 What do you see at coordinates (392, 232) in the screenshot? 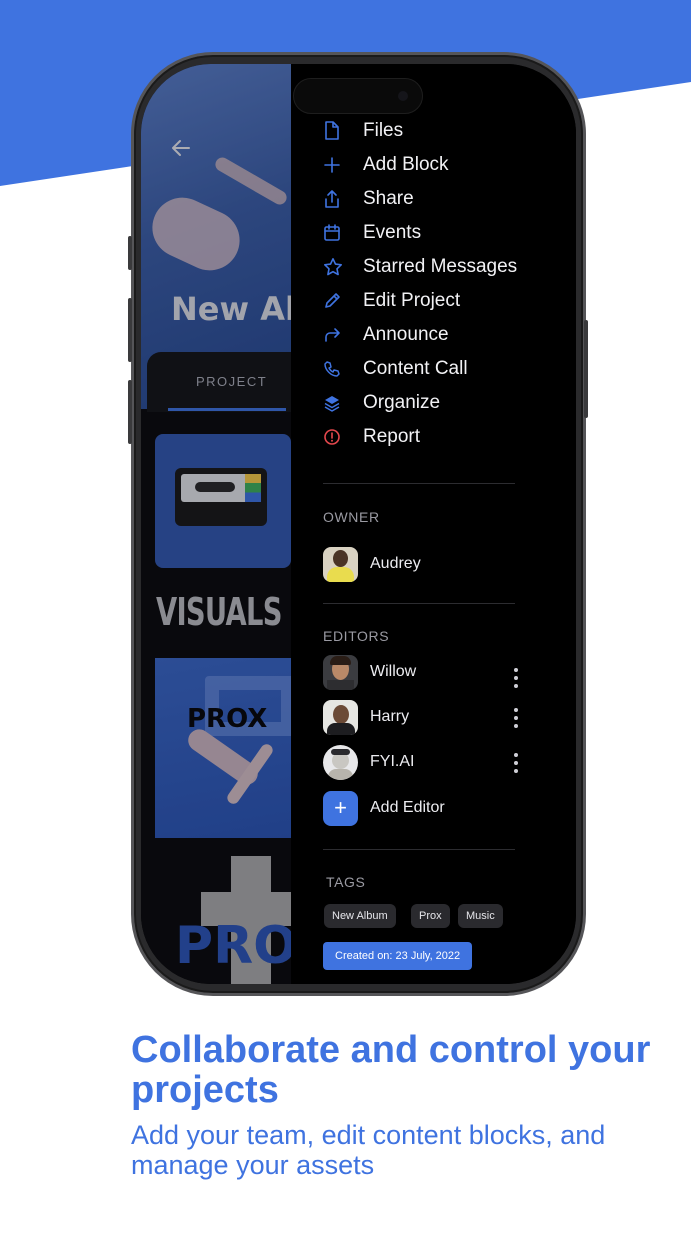
I see `menu-label: Events` at bounding box center [392, 232].